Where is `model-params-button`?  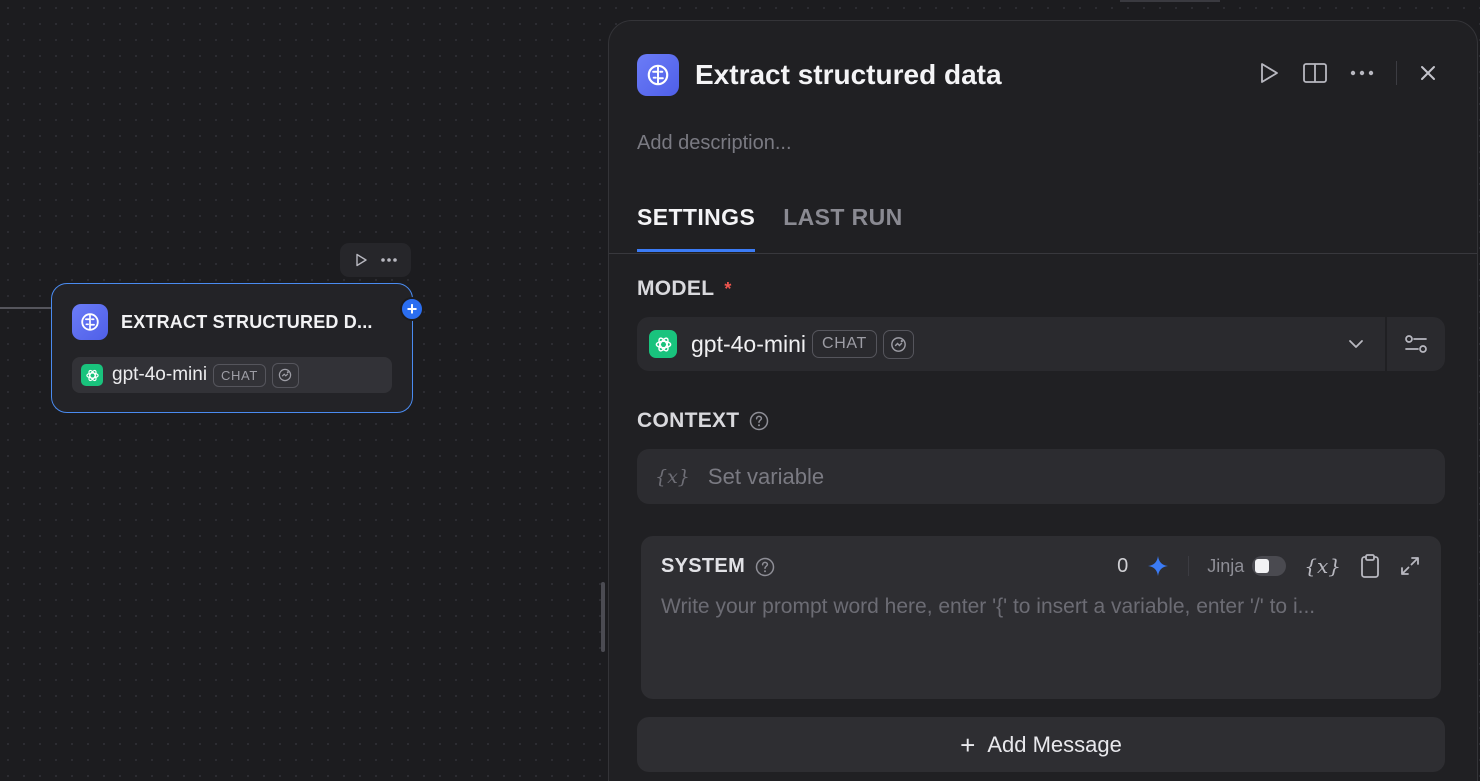 model-params-button is located at coordinates (1416, 344).